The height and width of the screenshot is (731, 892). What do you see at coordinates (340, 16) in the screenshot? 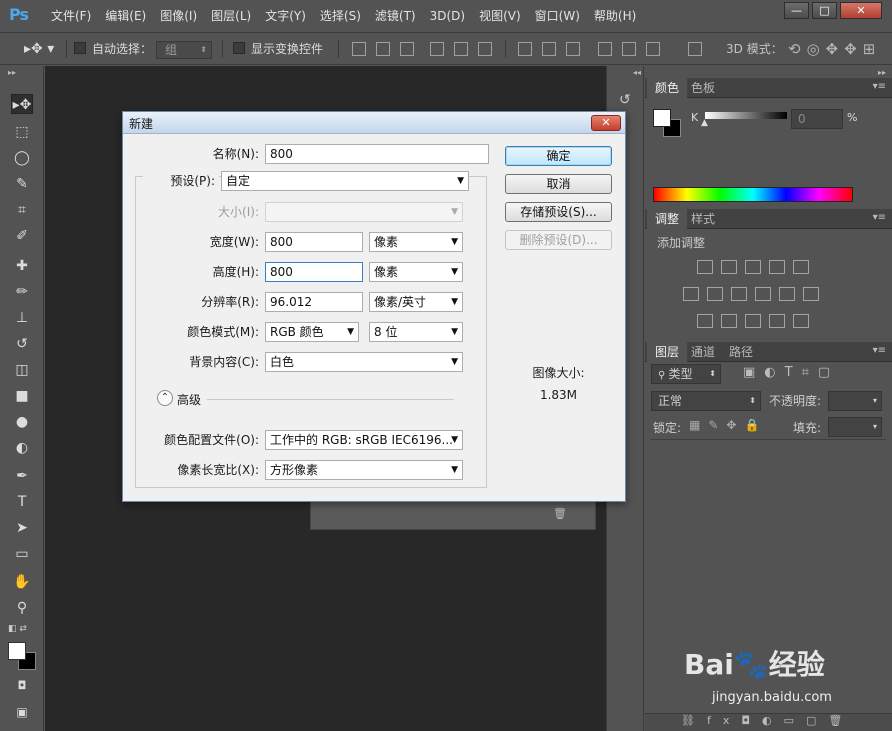
I see `menu-select: 选择(S)` at bounding box center [340, 16].